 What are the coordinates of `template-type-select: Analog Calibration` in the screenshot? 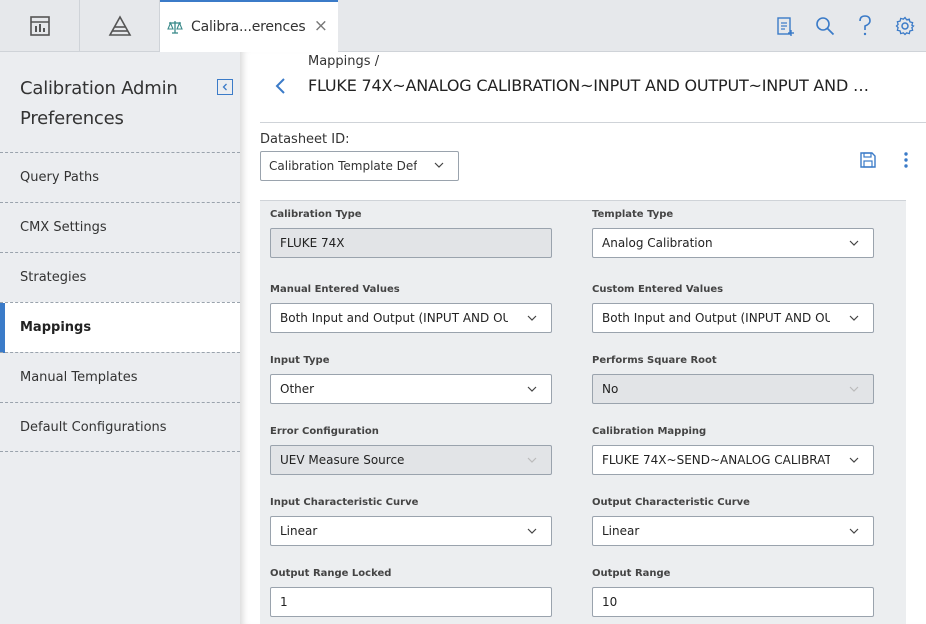 It's located at (733, 243).